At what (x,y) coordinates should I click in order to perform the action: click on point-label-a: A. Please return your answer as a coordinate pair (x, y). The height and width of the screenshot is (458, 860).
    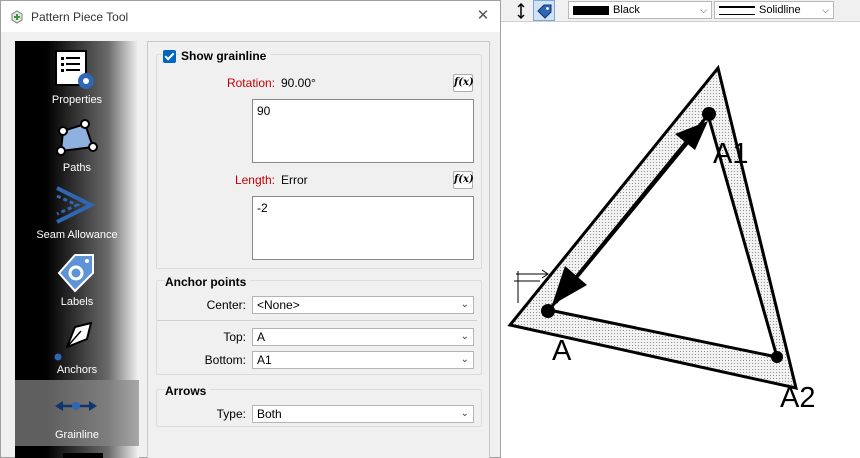
    Looking at the image, I should click on (562, 351).